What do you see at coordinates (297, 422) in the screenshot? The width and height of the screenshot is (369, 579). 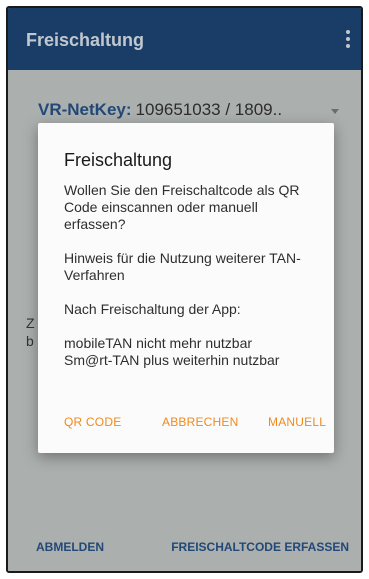 I see `manual-entry-button: MANUELL` at bounding box center [297, 422].